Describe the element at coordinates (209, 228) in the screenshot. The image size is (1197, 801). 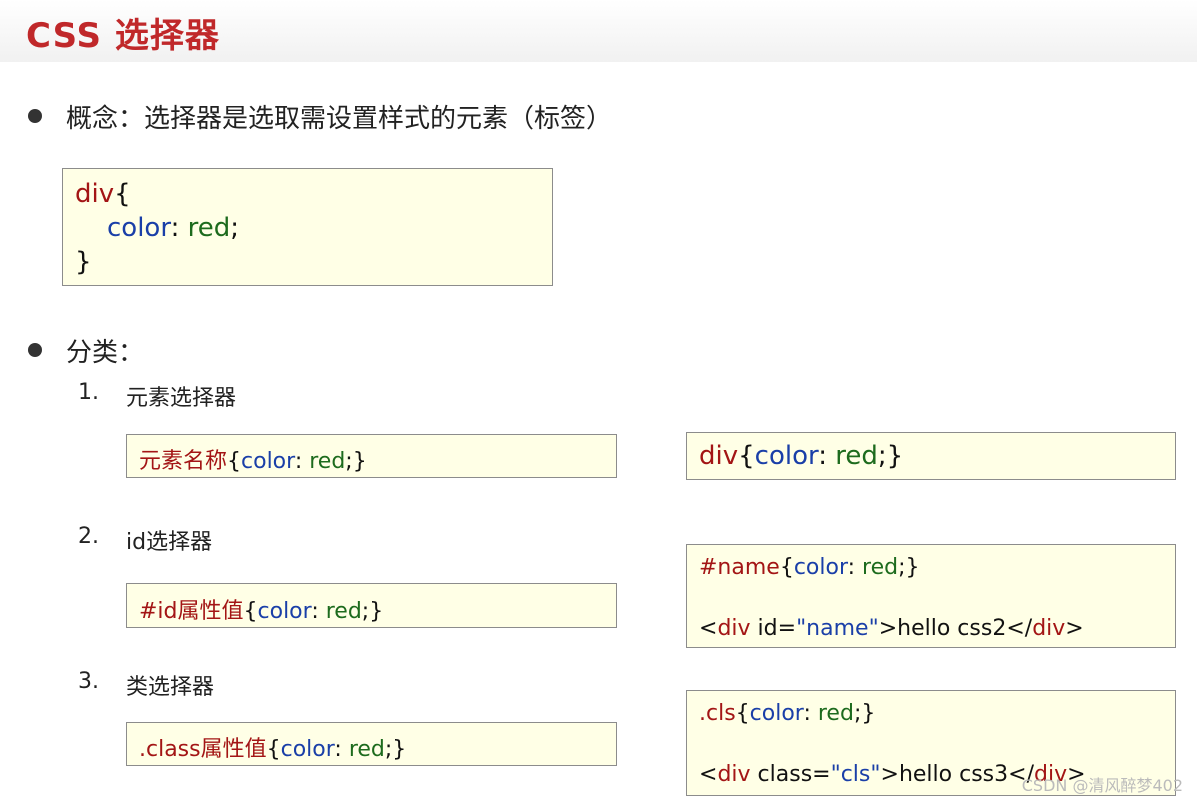
I see `code-value: red` at that location.